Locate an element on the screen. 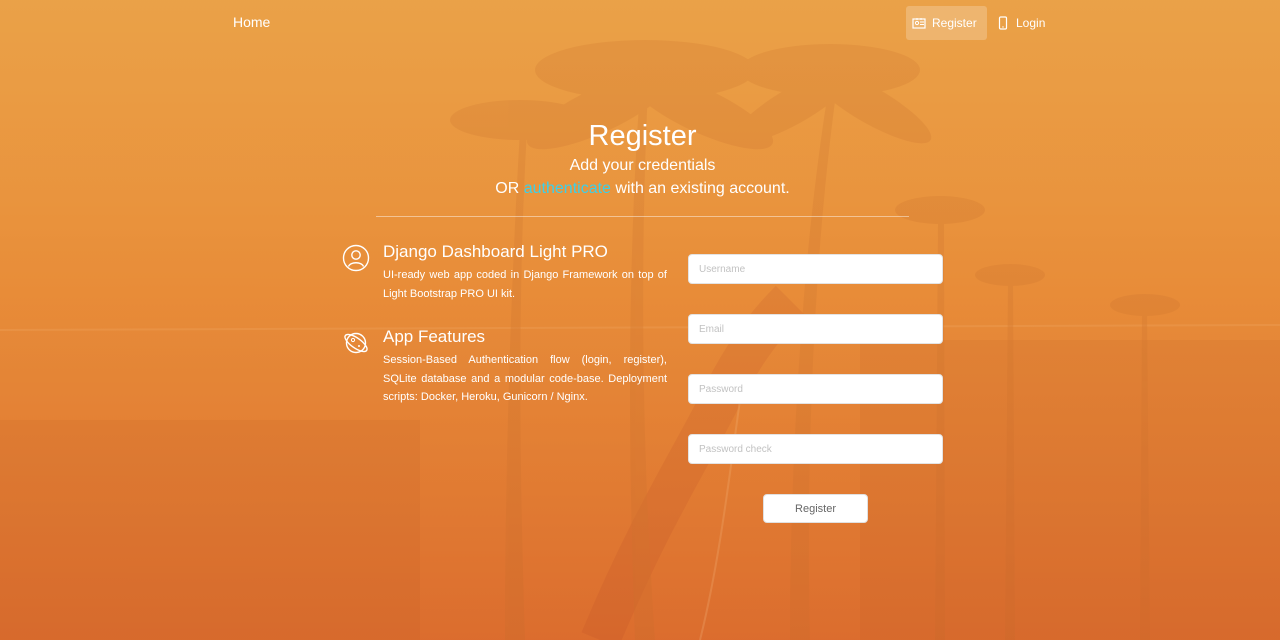  planet-icon is located at coordinates (356, 343).